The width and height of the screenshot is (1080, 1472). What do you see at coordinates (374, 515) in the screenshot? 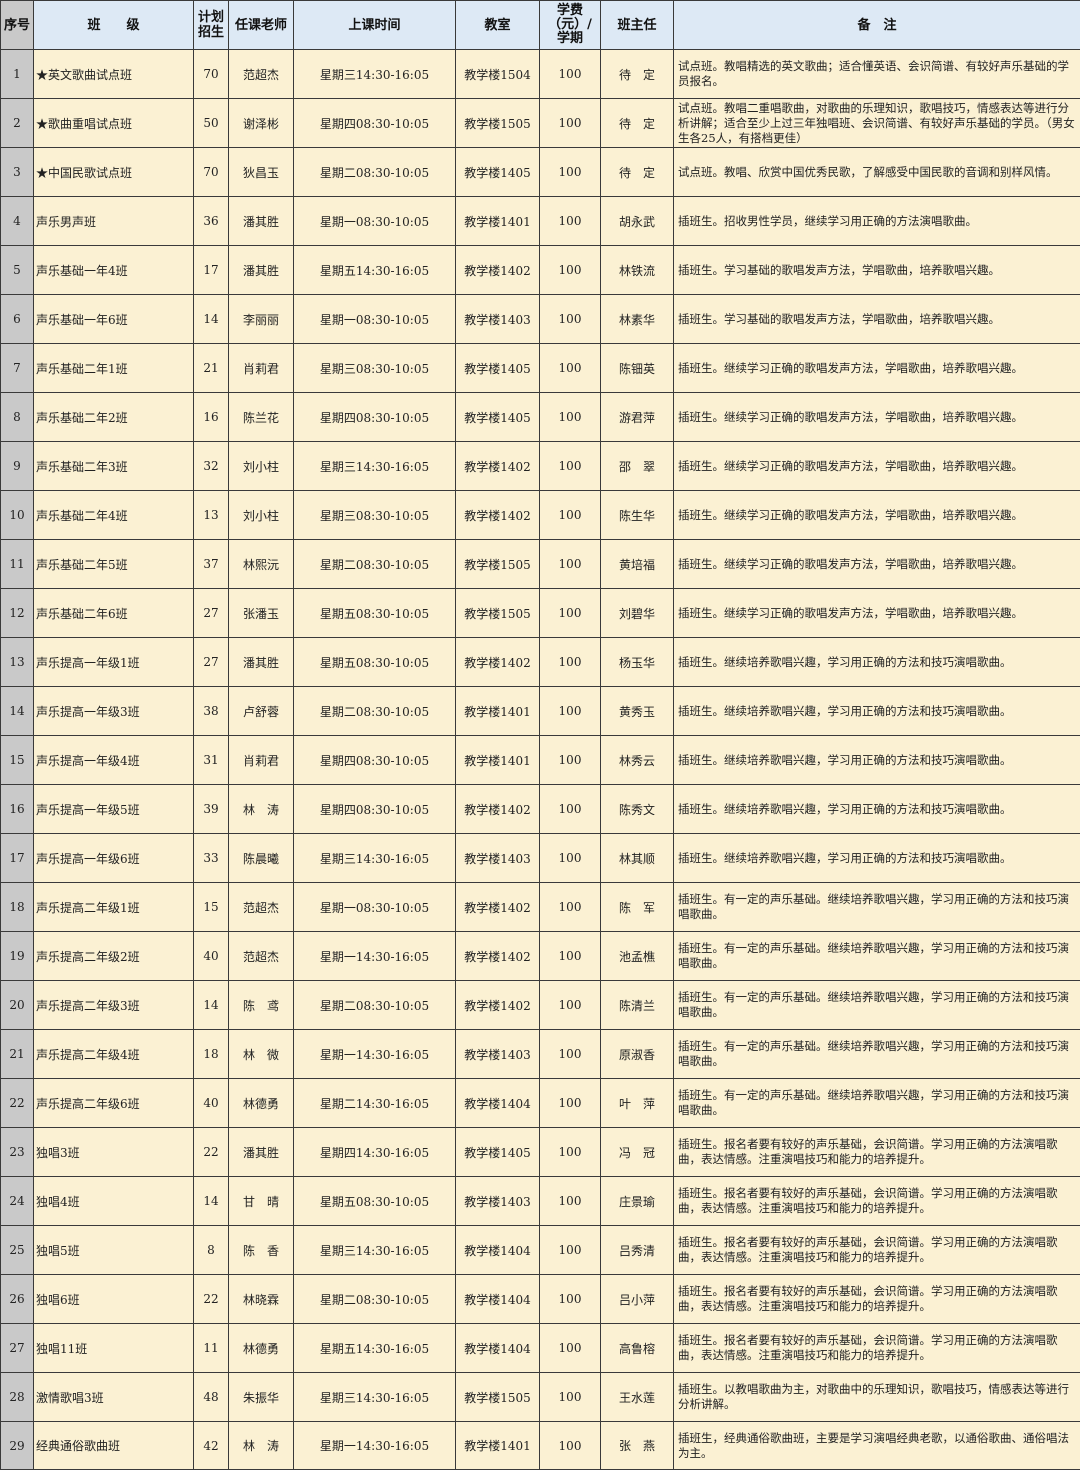
I see `cell-time: 星期三08:30-10:05` at bounding box center [374, 515].